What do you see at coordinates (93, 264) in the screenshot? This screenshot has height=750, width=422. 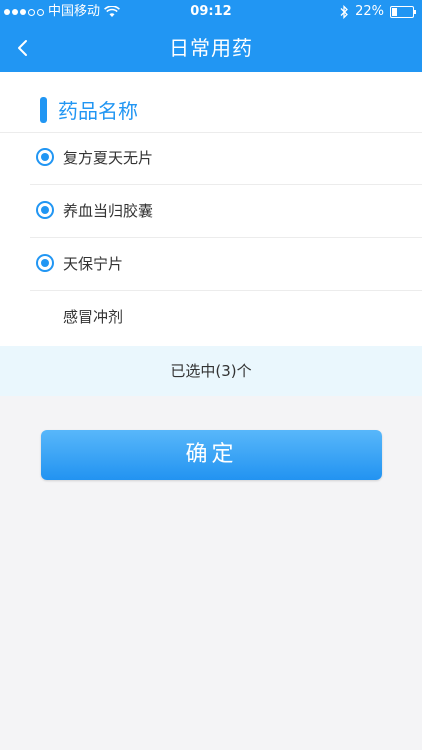 I see `medicine-name: 天保宁片` at bounding box center [93, 264].